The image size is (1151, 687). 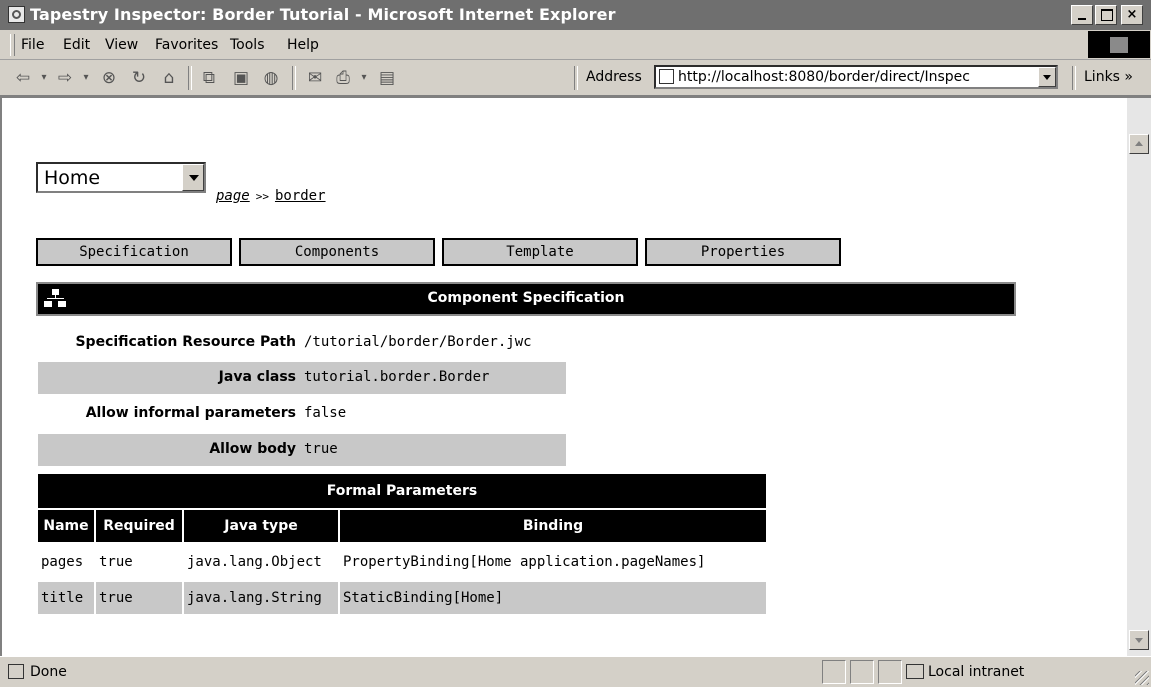 What do you see at coordinates (302, 450) in the screenshot?
I see `spec-row: Allow body true` at bounding box center [302, 450].